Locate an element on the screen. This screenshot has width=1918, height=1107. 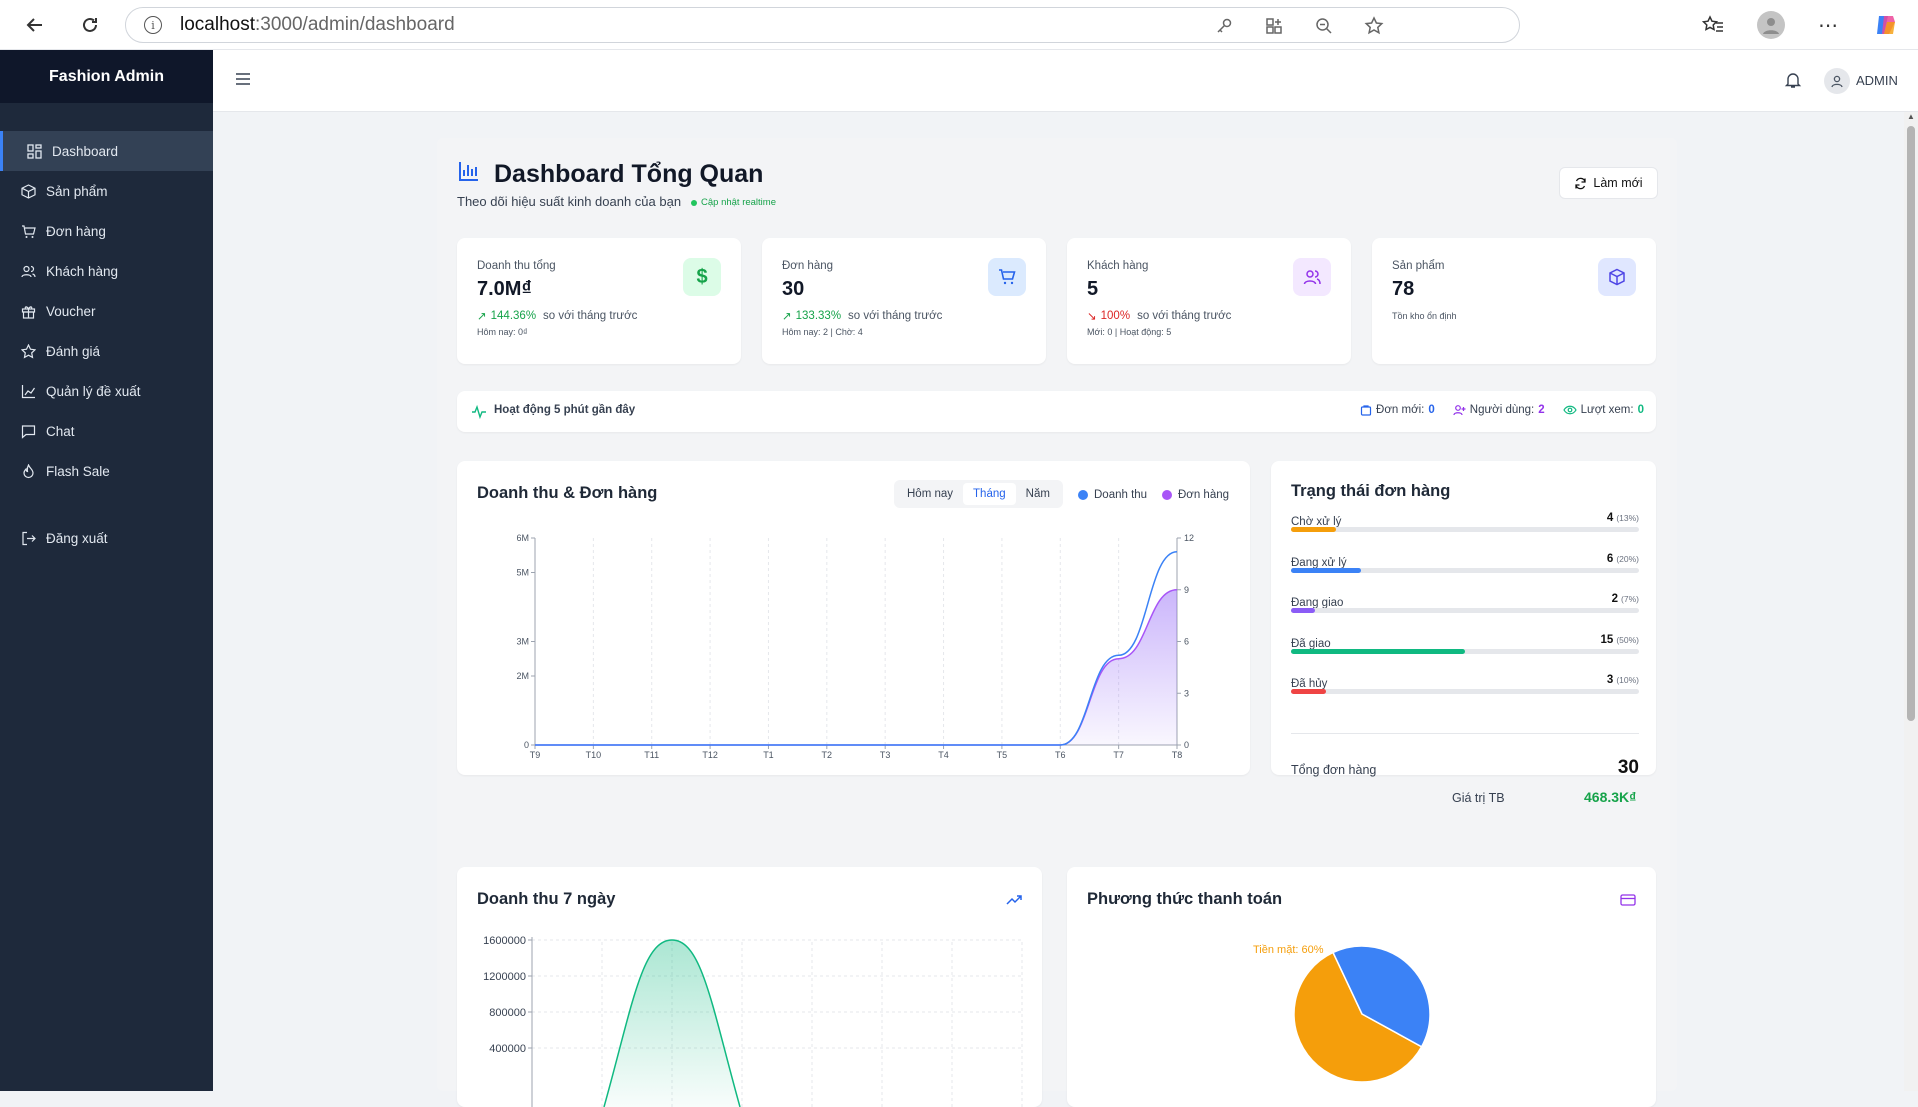
users-icon is located at coordinates (28, 271).